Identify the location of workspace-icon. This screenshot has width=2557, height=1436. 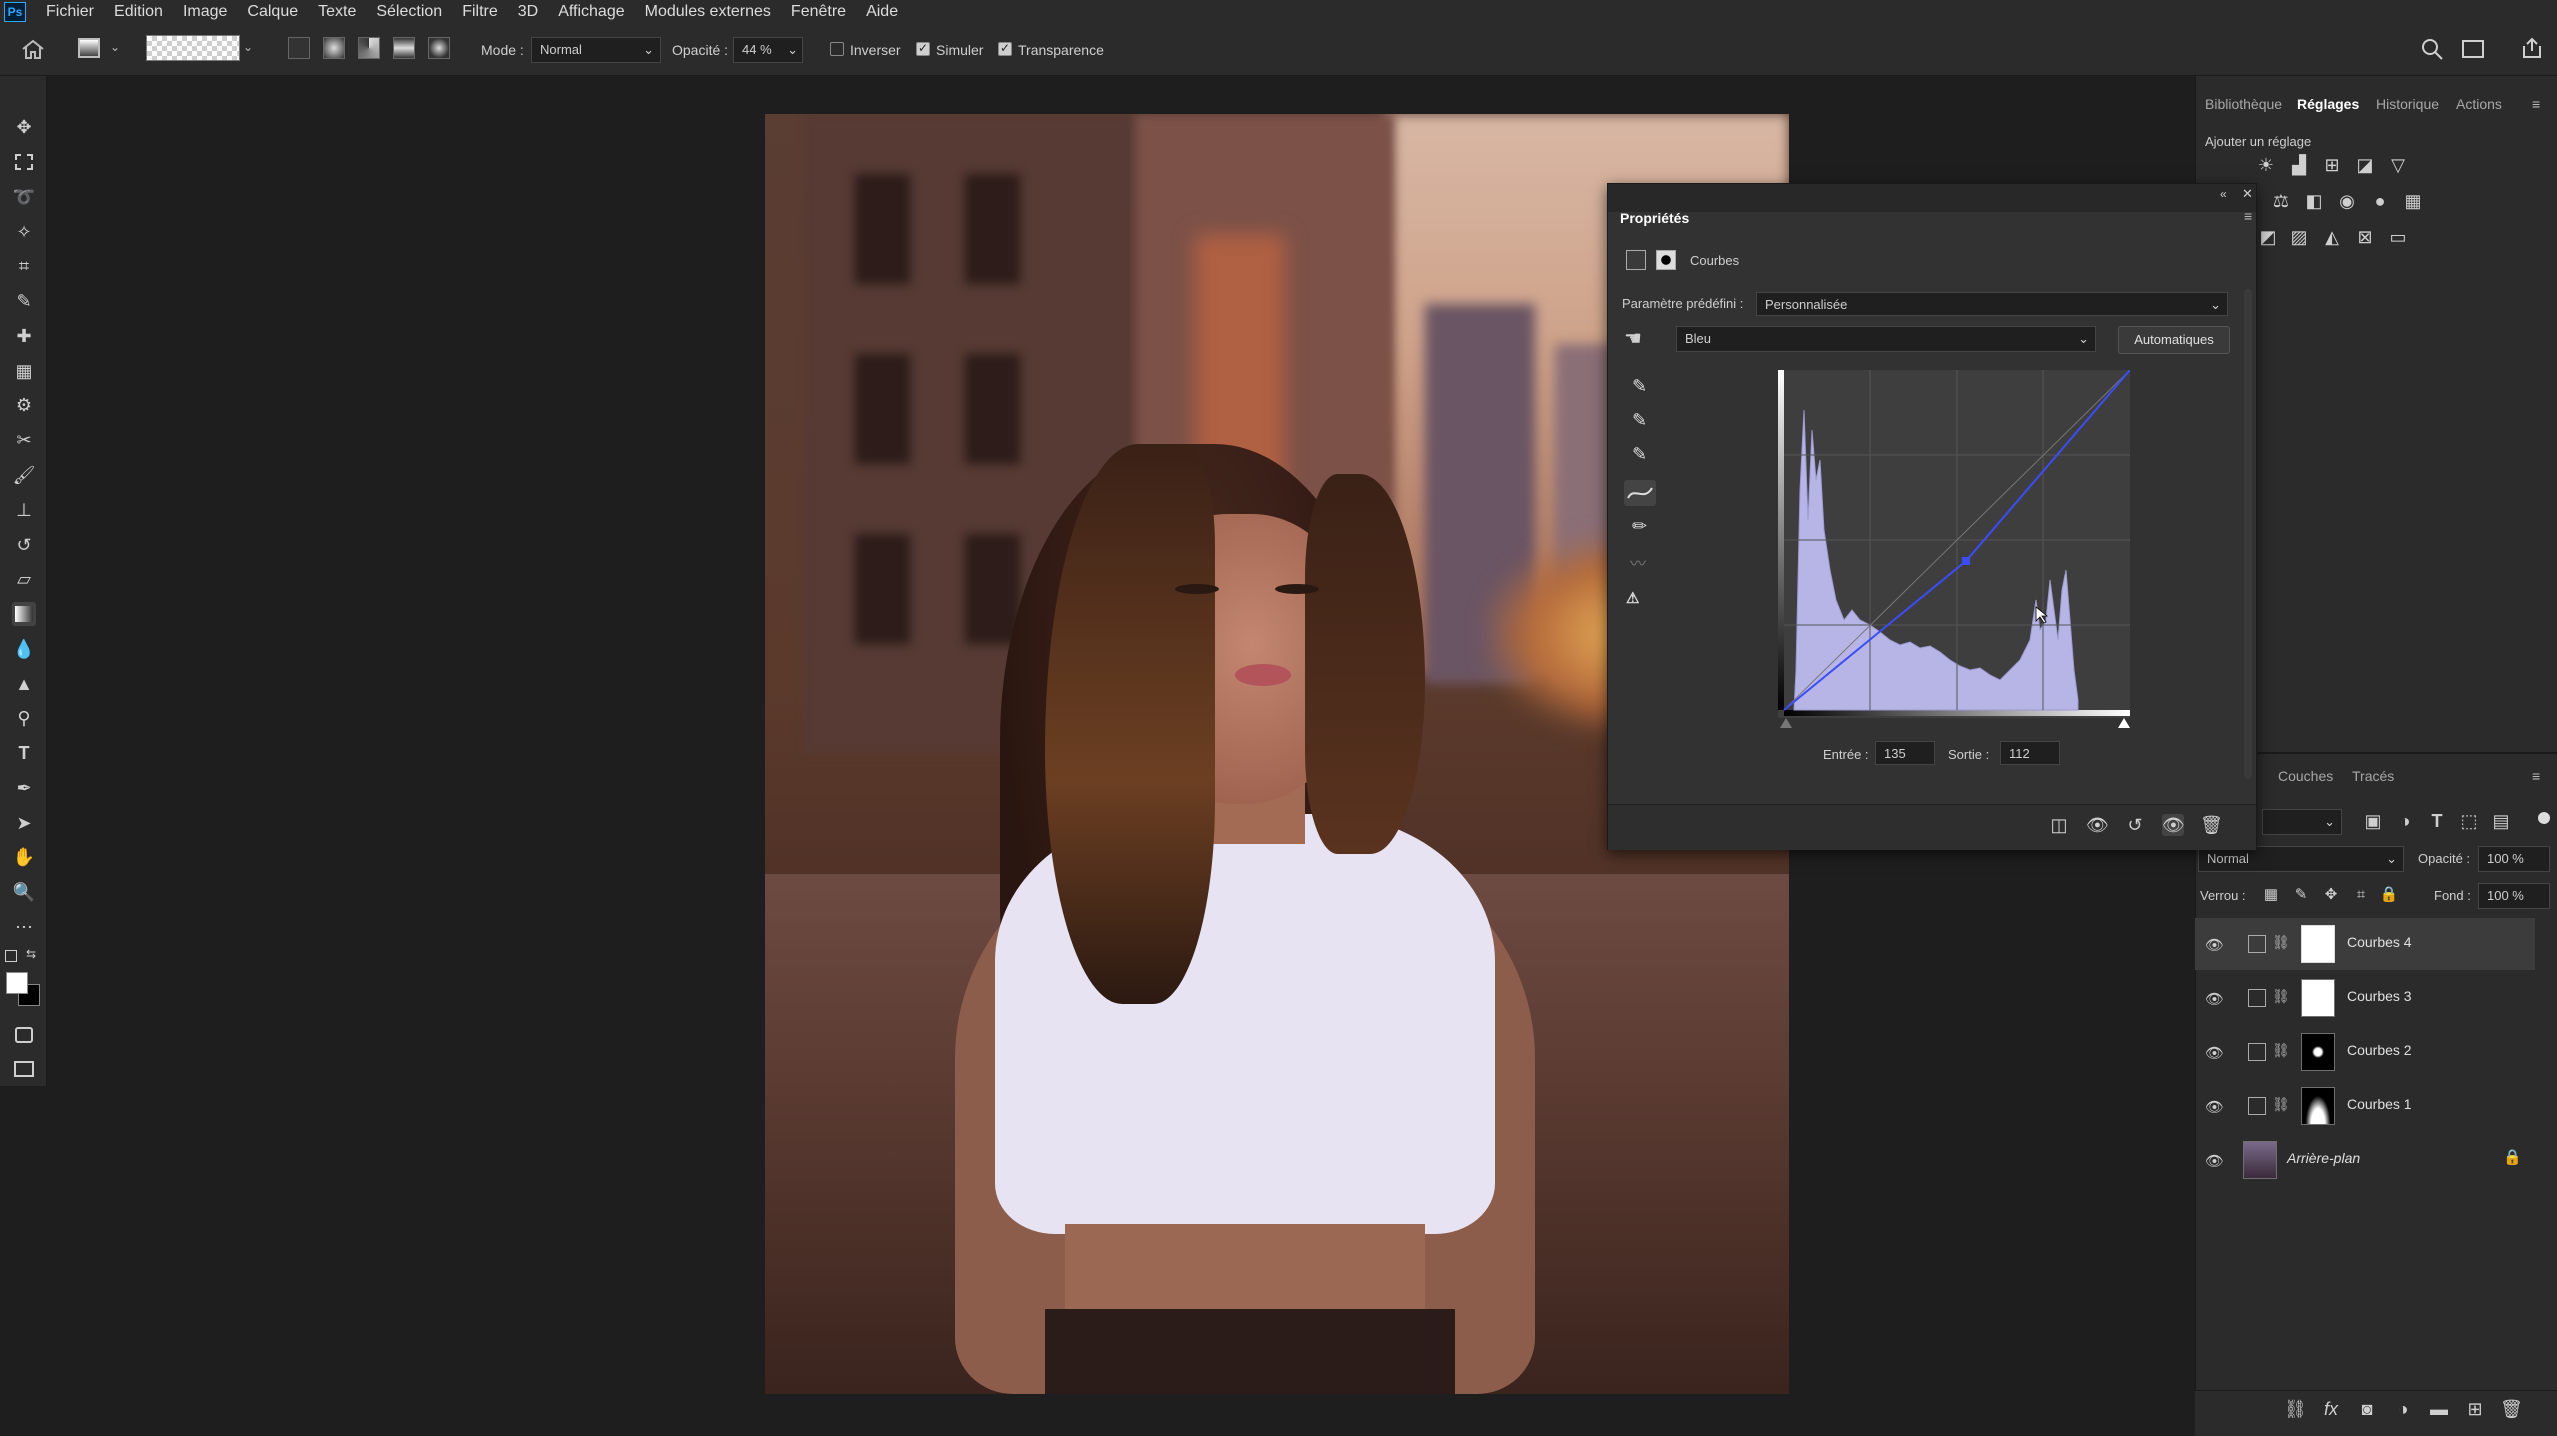
(2473, 49).